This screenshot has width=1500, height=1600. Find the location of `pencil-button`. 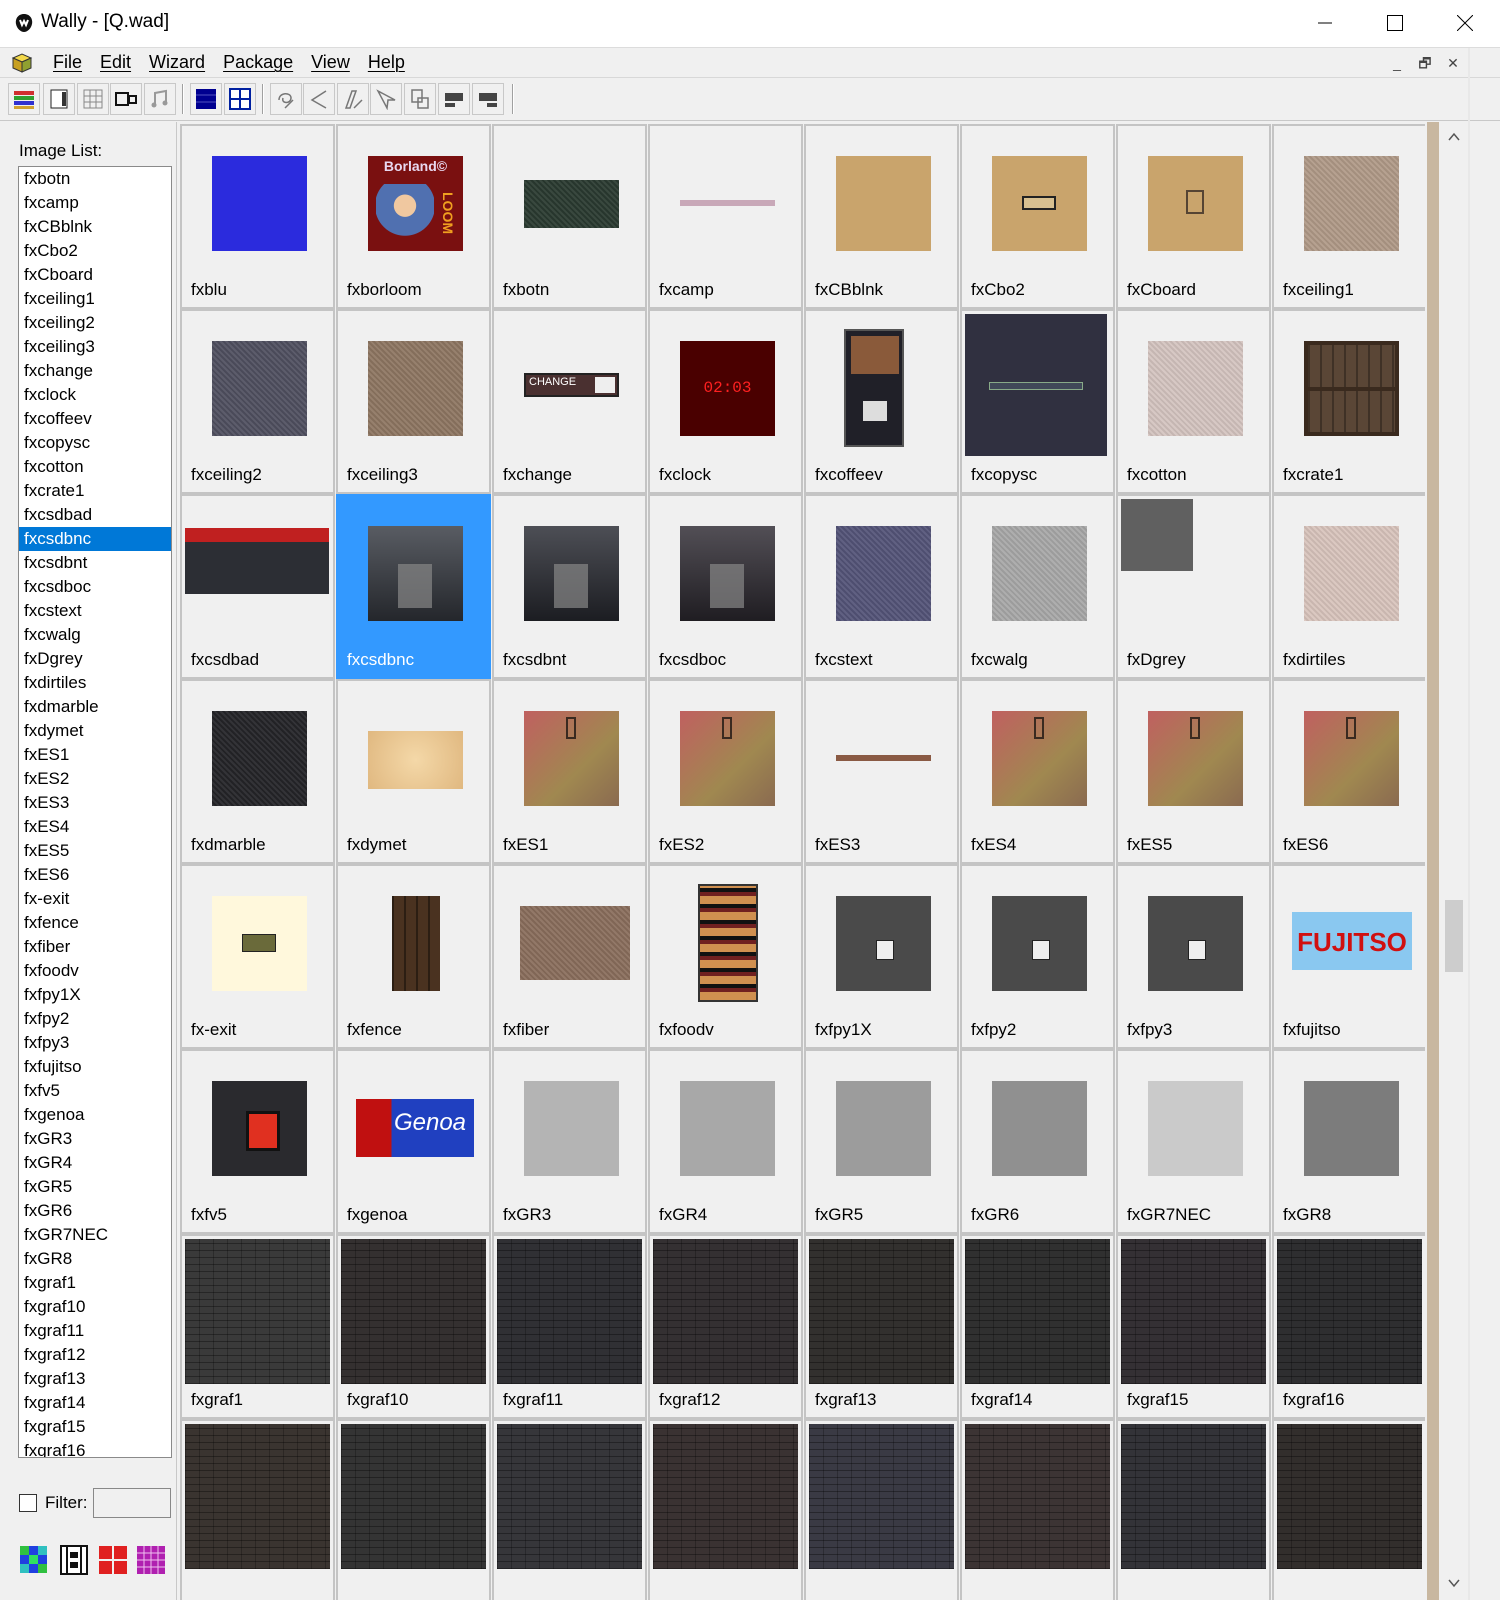

pencil-button is located at coordinates (353, 99).